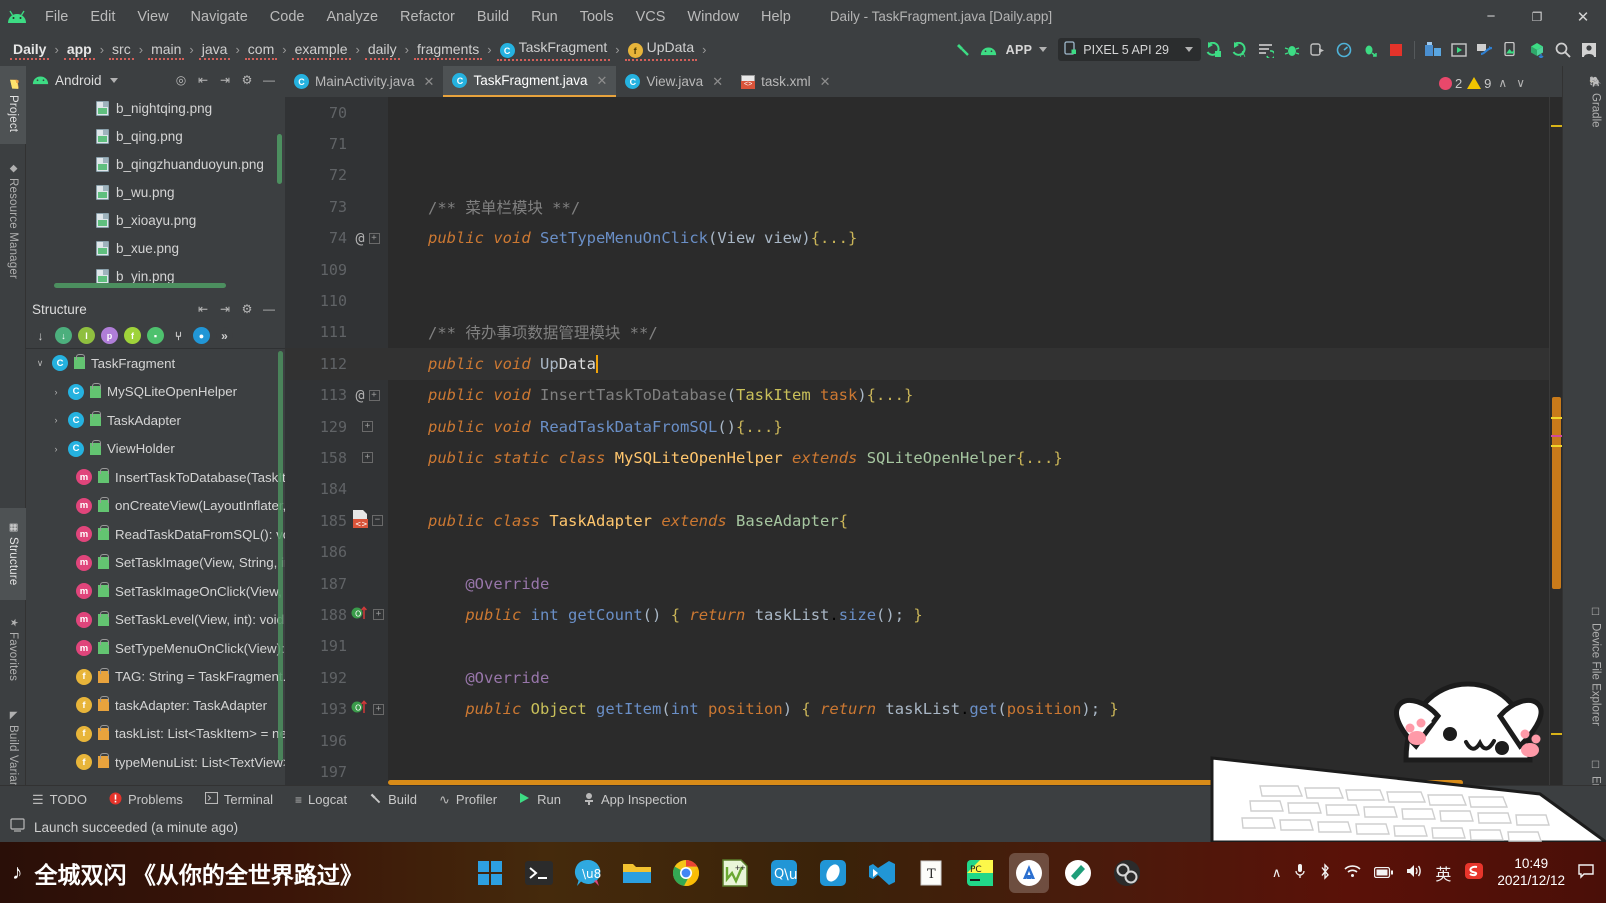 The height and width of the screenshot is (903, 1606). Describe the element at coordinates (784, 873) in the screenshot. I see `qq-music-icon: Q\u266a` at that location.